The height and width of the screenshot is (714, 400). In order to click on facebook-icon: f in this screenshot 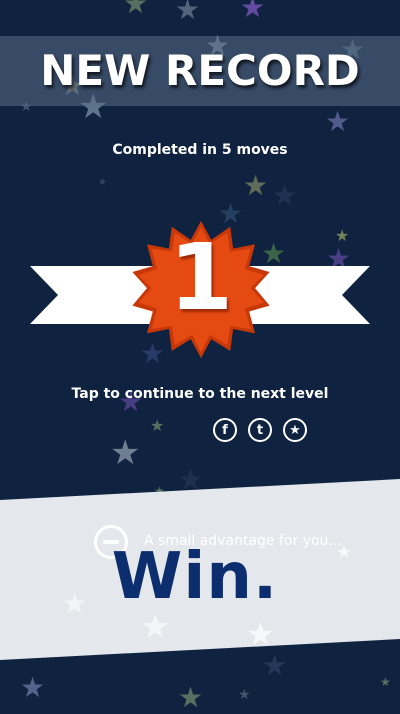, I will do `click(225, 430)`.